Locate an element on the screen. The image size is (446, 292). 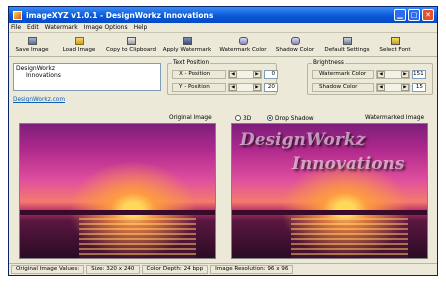
status-color-depth: Color Depth: 24 bpp is located at coordinates (175, 269).